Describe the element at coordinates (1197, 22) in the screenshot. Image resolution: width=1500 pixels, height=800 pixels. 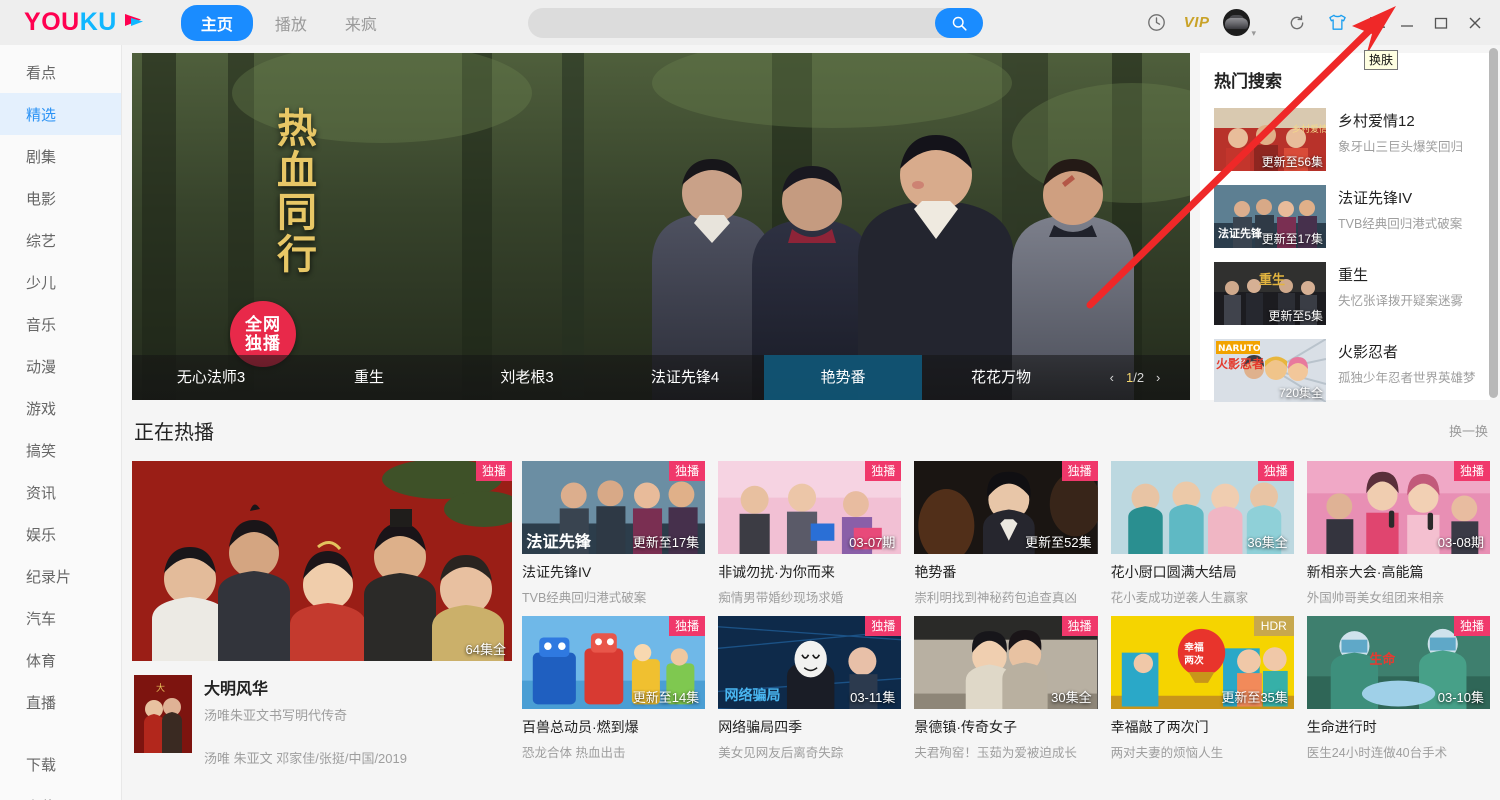
I see `vip-button: VIP` at that location.